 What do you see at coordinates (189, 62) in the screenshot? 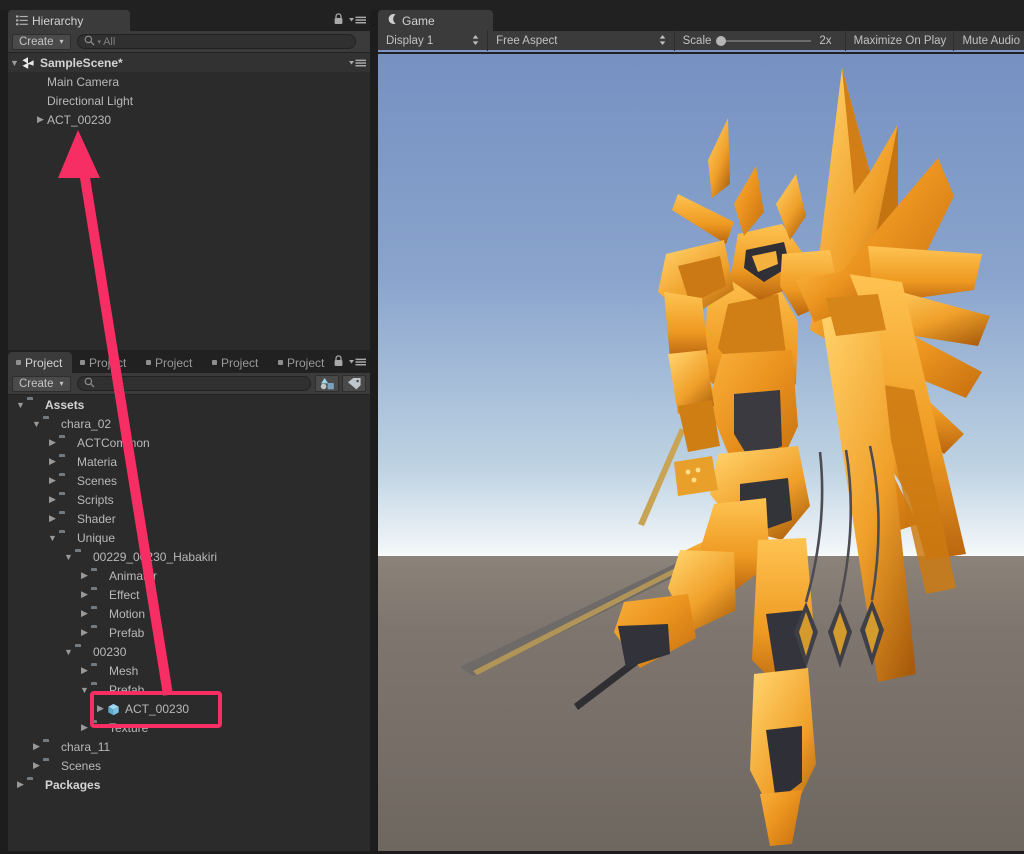
I see `hierarchy-scene-row: ▼ SampleScene*` at bounding box center [189, 62].